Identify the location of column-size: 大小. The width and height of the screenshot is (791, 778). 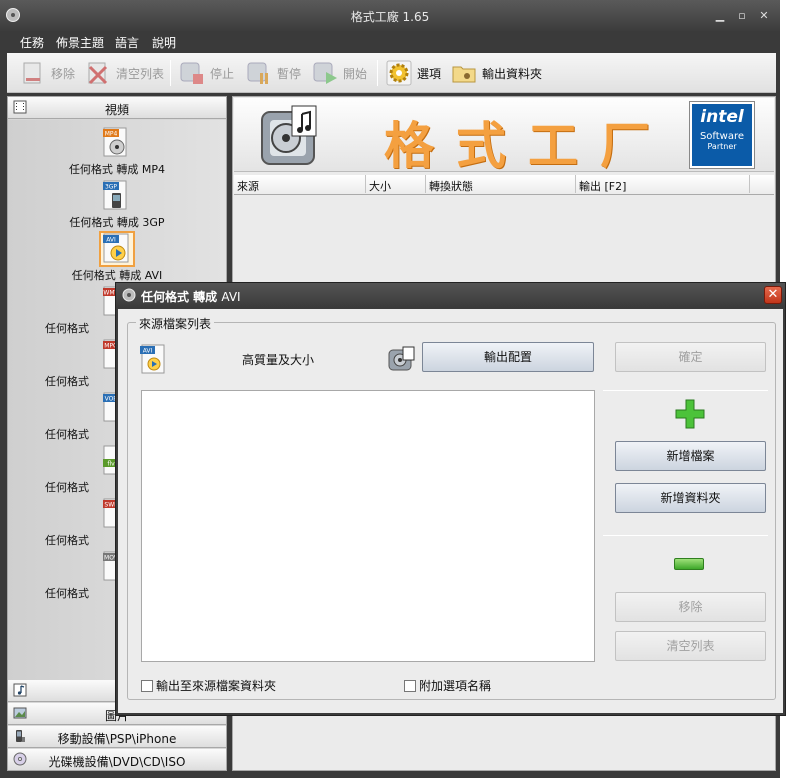
(396, 184).